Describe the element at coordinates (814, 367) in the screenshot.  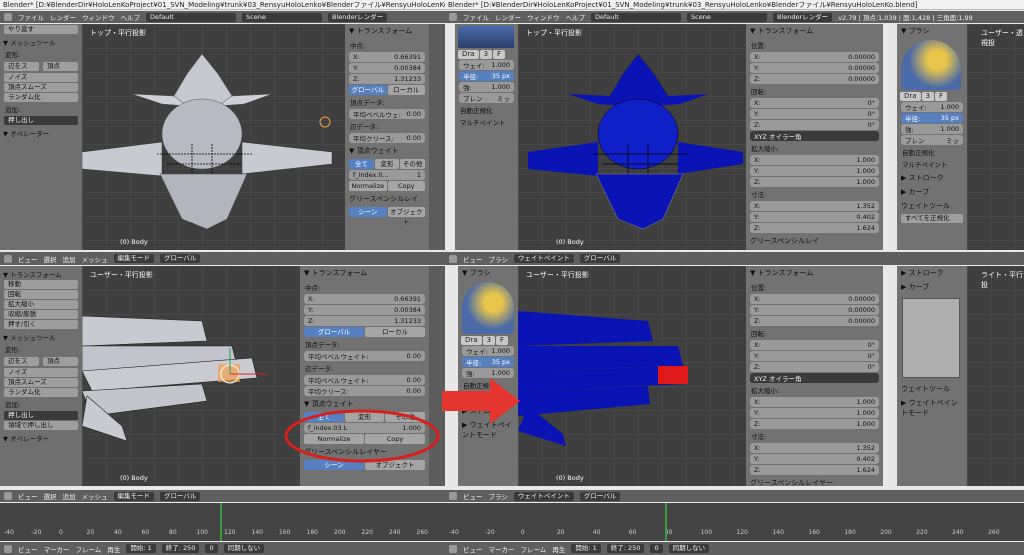
I see `rotation-z: Z: 0°` at that location.